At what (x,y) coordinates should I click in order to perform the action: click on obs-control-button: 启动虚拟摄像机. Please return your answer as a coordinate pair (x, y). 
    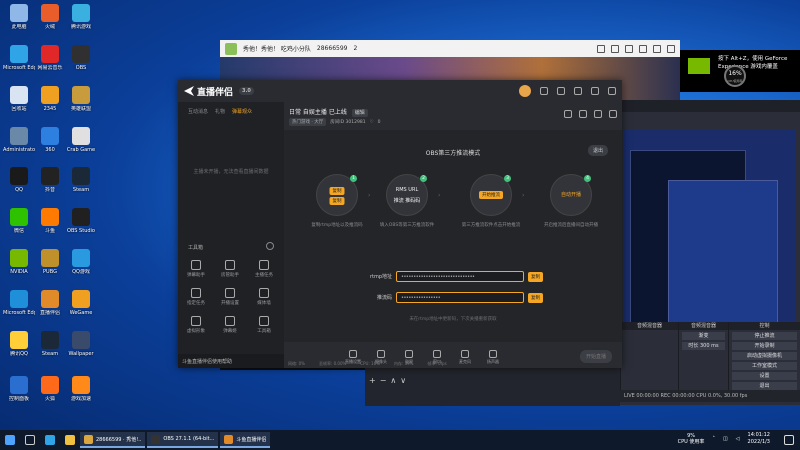
    Looking at the image, I should click on (764, 356).